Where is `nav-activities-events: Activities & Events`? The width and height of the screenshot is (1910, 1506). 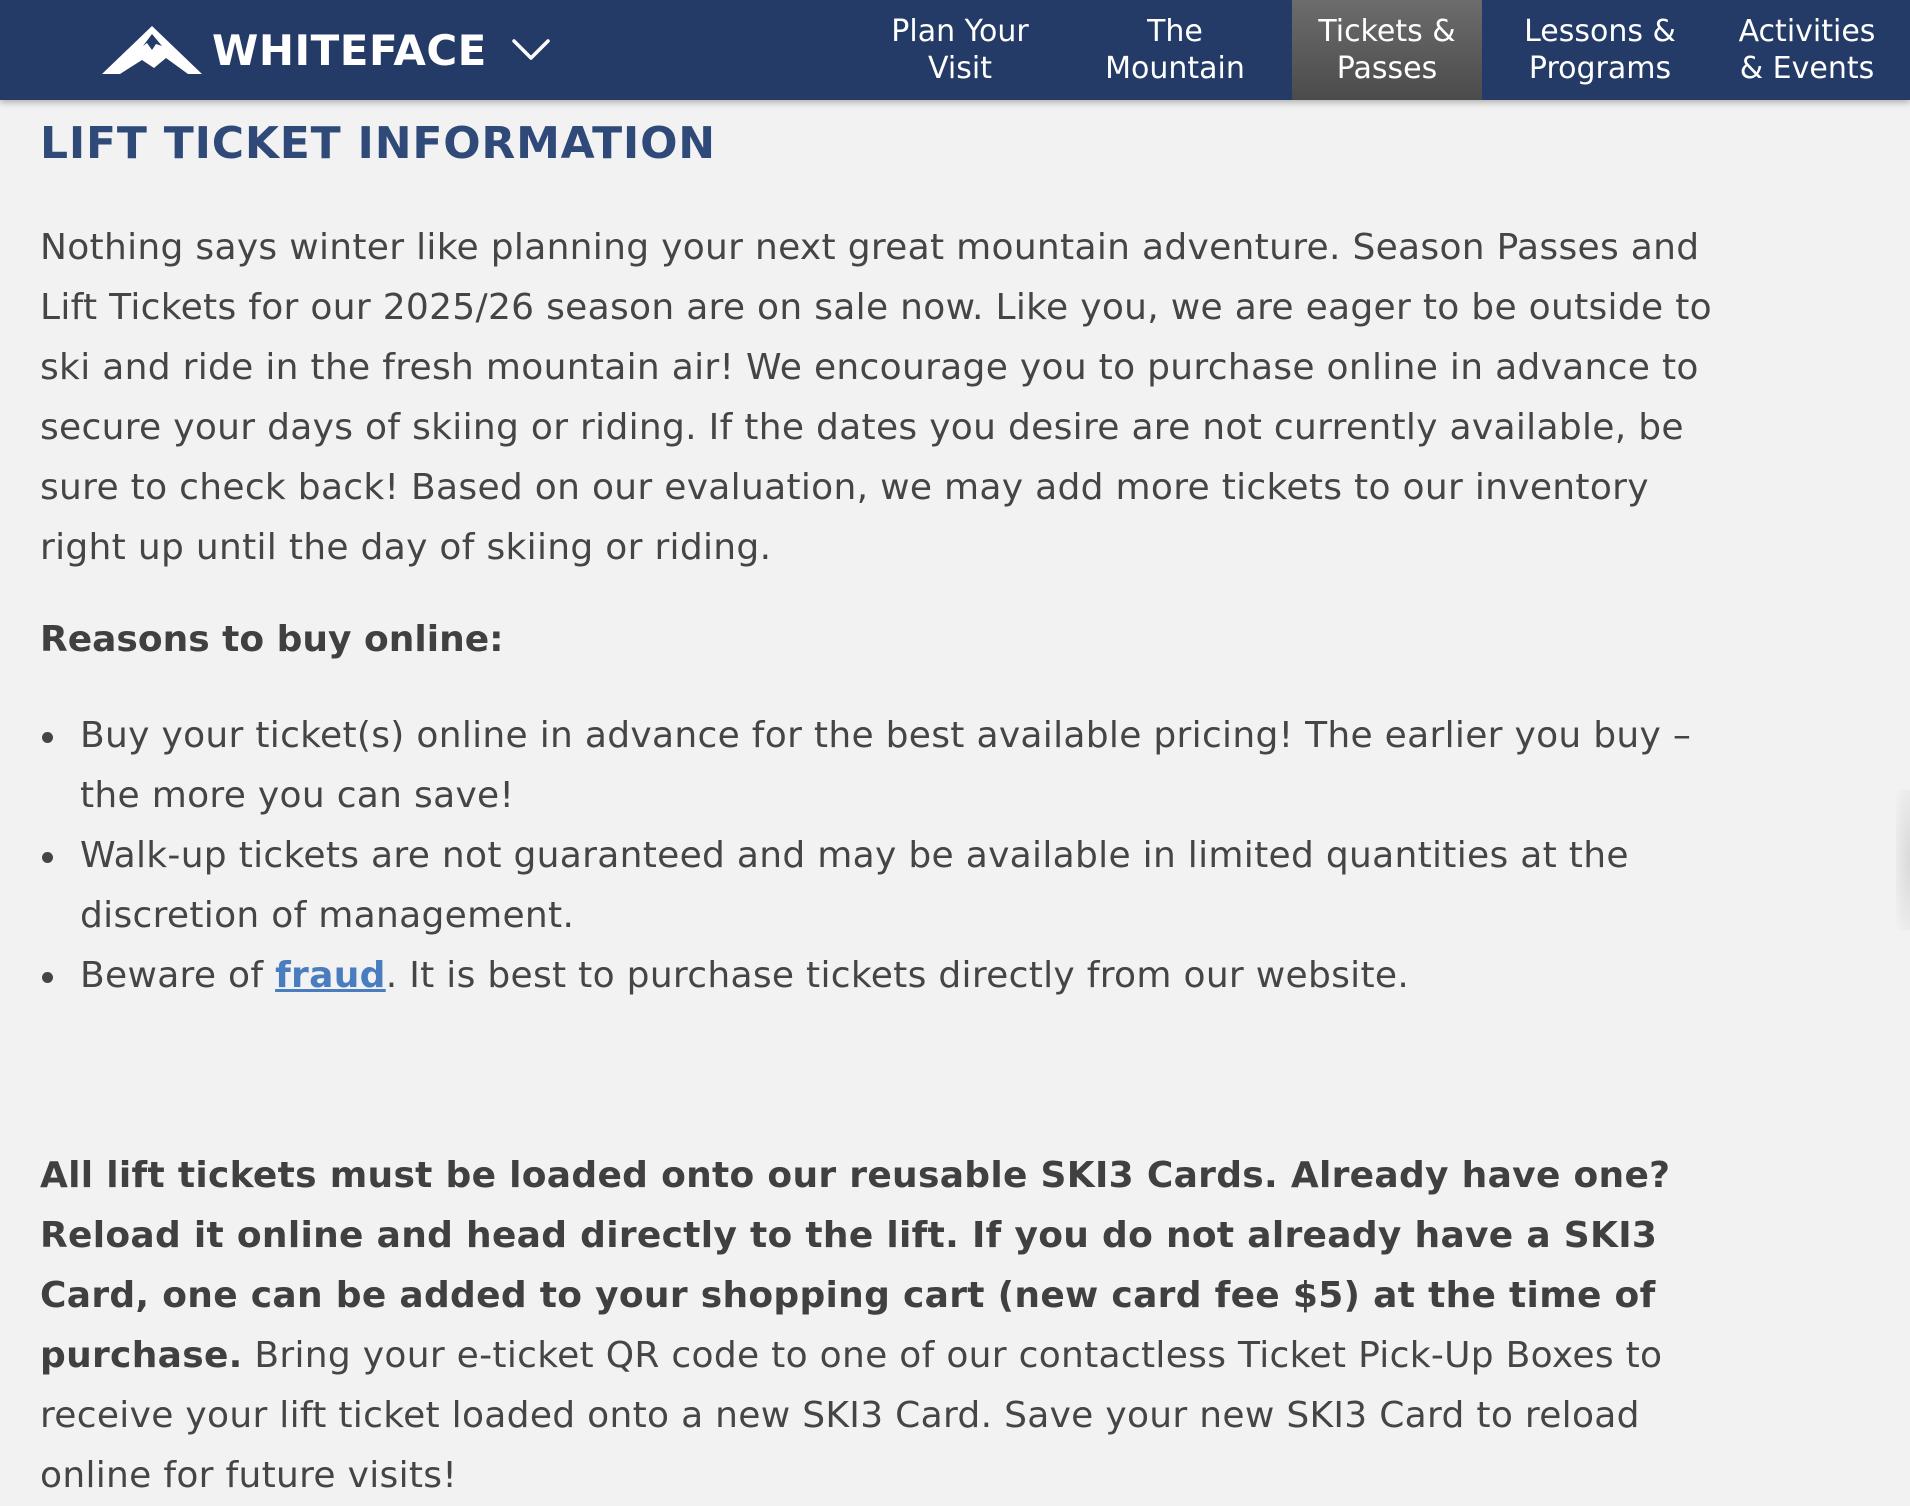
nav-activities-events: Activities & Events is located at coordinates (1807, 50).